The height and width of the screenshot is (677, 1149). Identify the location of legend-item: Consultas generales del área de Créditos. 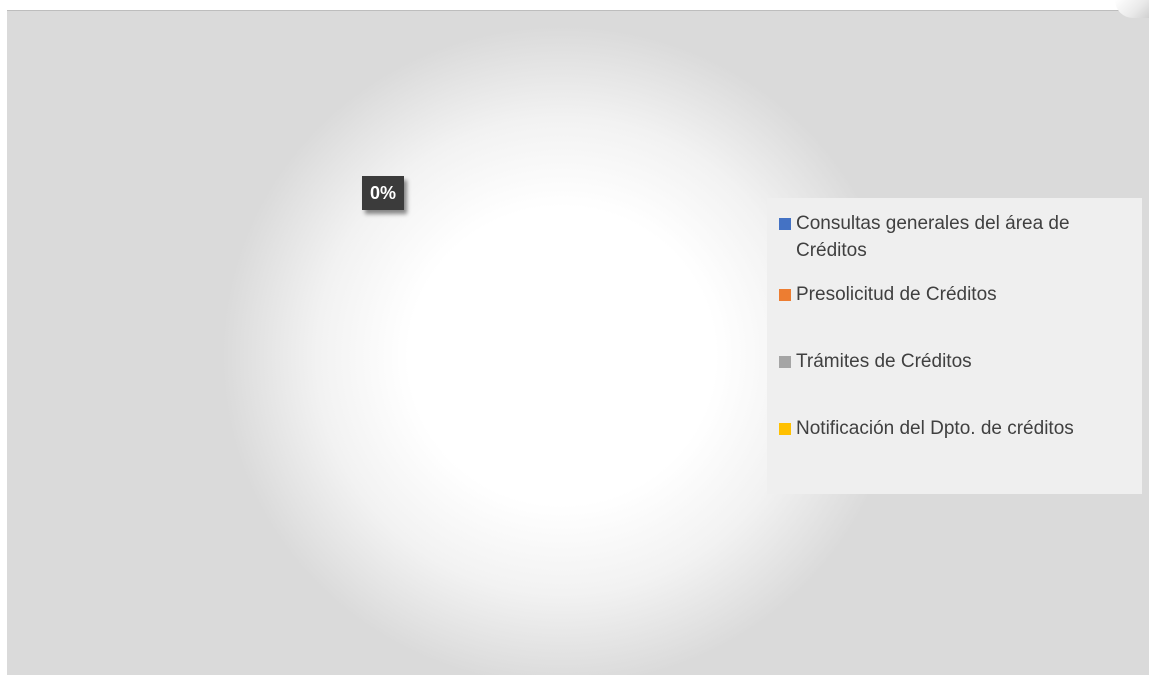
(956, 237).